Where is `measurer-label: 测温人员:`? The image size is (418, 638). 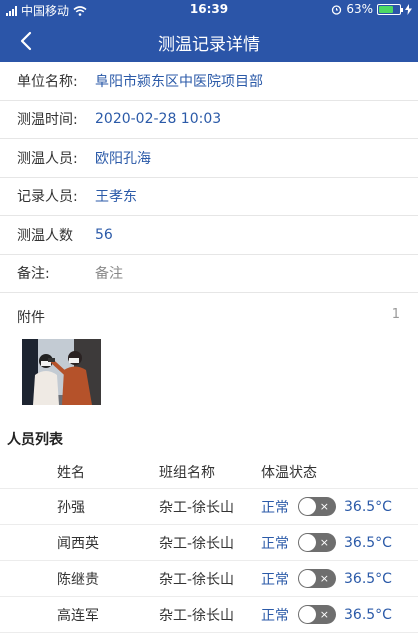 measurer-label: 测温人员: is located at coordinates (47, 158).